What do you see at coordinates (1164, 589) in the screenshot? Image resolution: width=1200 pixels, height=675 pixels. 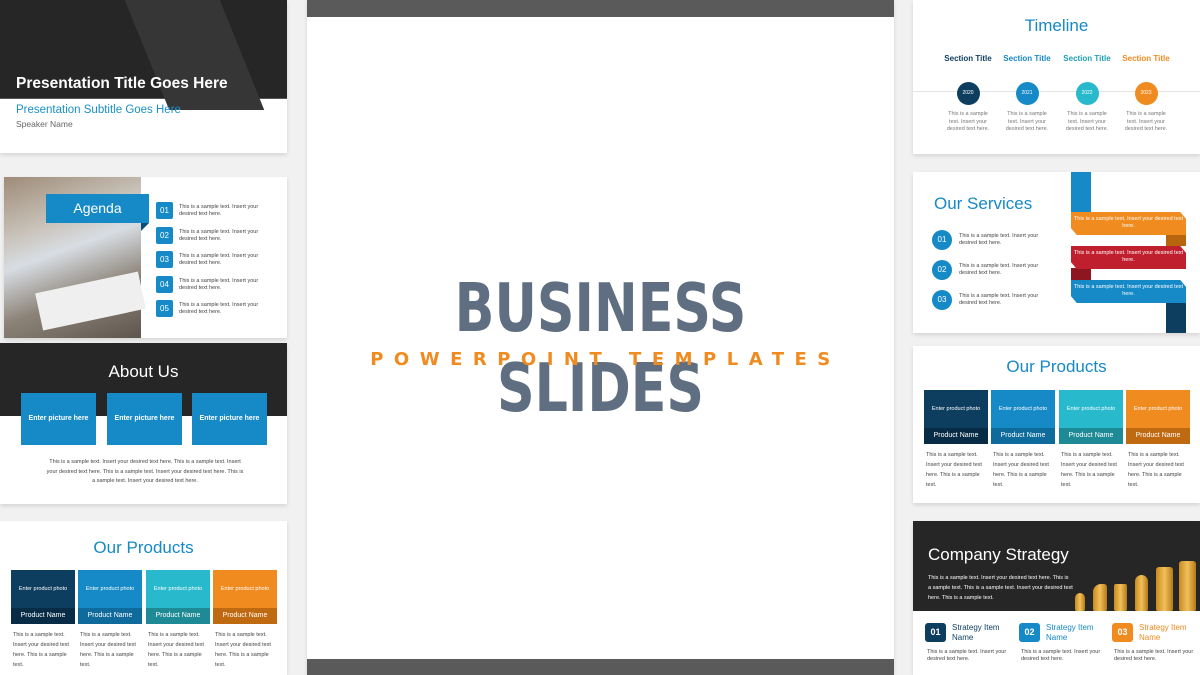 I see `chess-queen-icon` at bounding box center [1164, 589].